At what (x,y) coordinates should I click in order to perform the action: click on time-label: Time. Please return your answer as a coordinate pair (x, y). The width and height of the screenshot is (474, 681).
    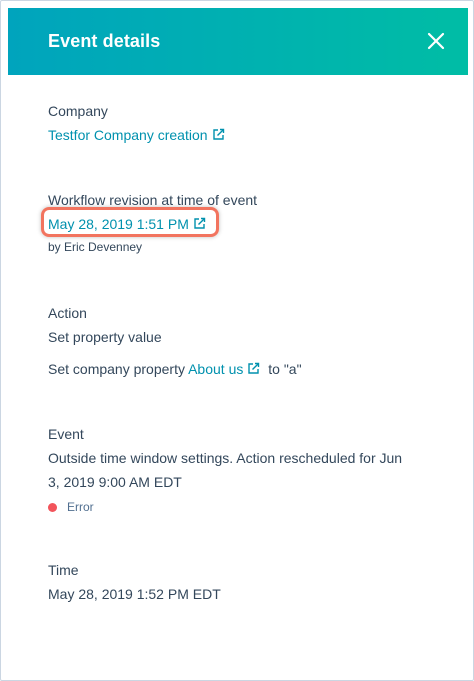
    Looking at the image, I should click on (63, 570).